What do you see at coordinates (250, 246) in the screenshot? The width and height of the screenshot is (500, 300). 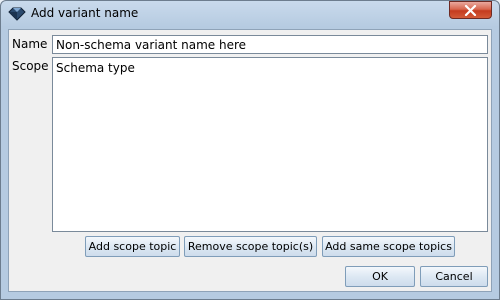 I see `remove-scope-topics-button: Remove scope topic(s)` at bounding box center [250, 246].